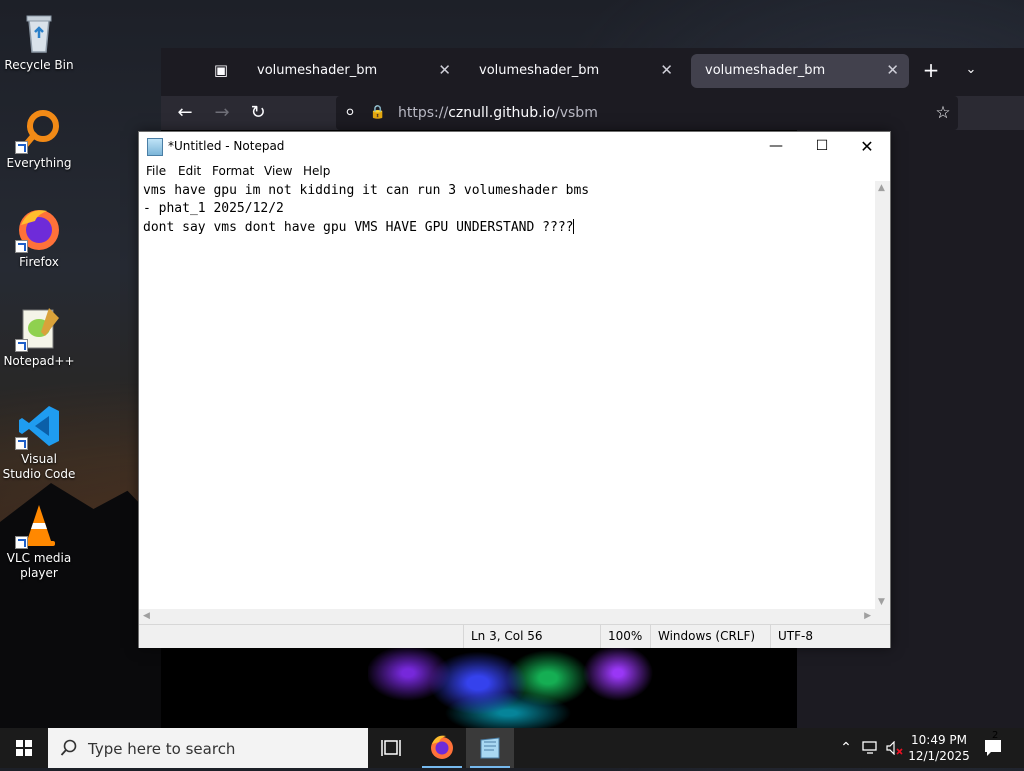 The width and height of the screenshot is (1024, 771). I want to click on desktop-icon-label: Recycle Bin, so click(39, 65).